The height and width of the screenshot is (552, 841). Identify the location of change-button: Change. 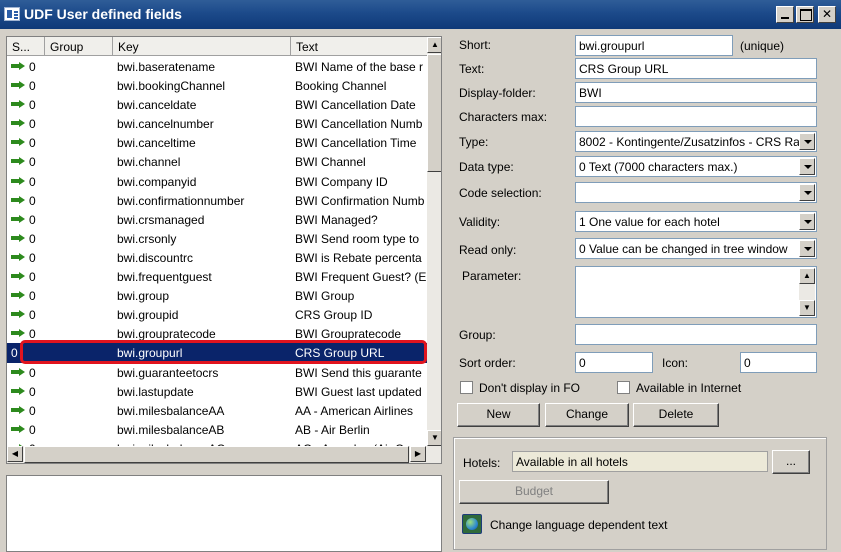
(587, 415).